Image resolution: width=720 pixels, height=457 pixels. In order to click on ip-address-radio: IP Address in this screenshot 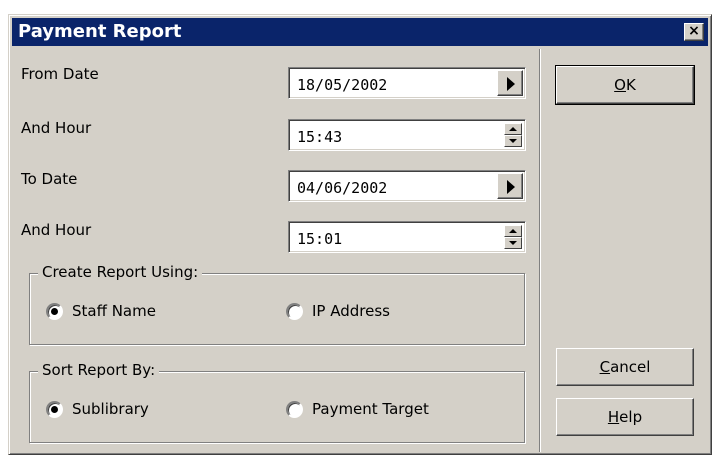, I will do `click(386, 312)`.